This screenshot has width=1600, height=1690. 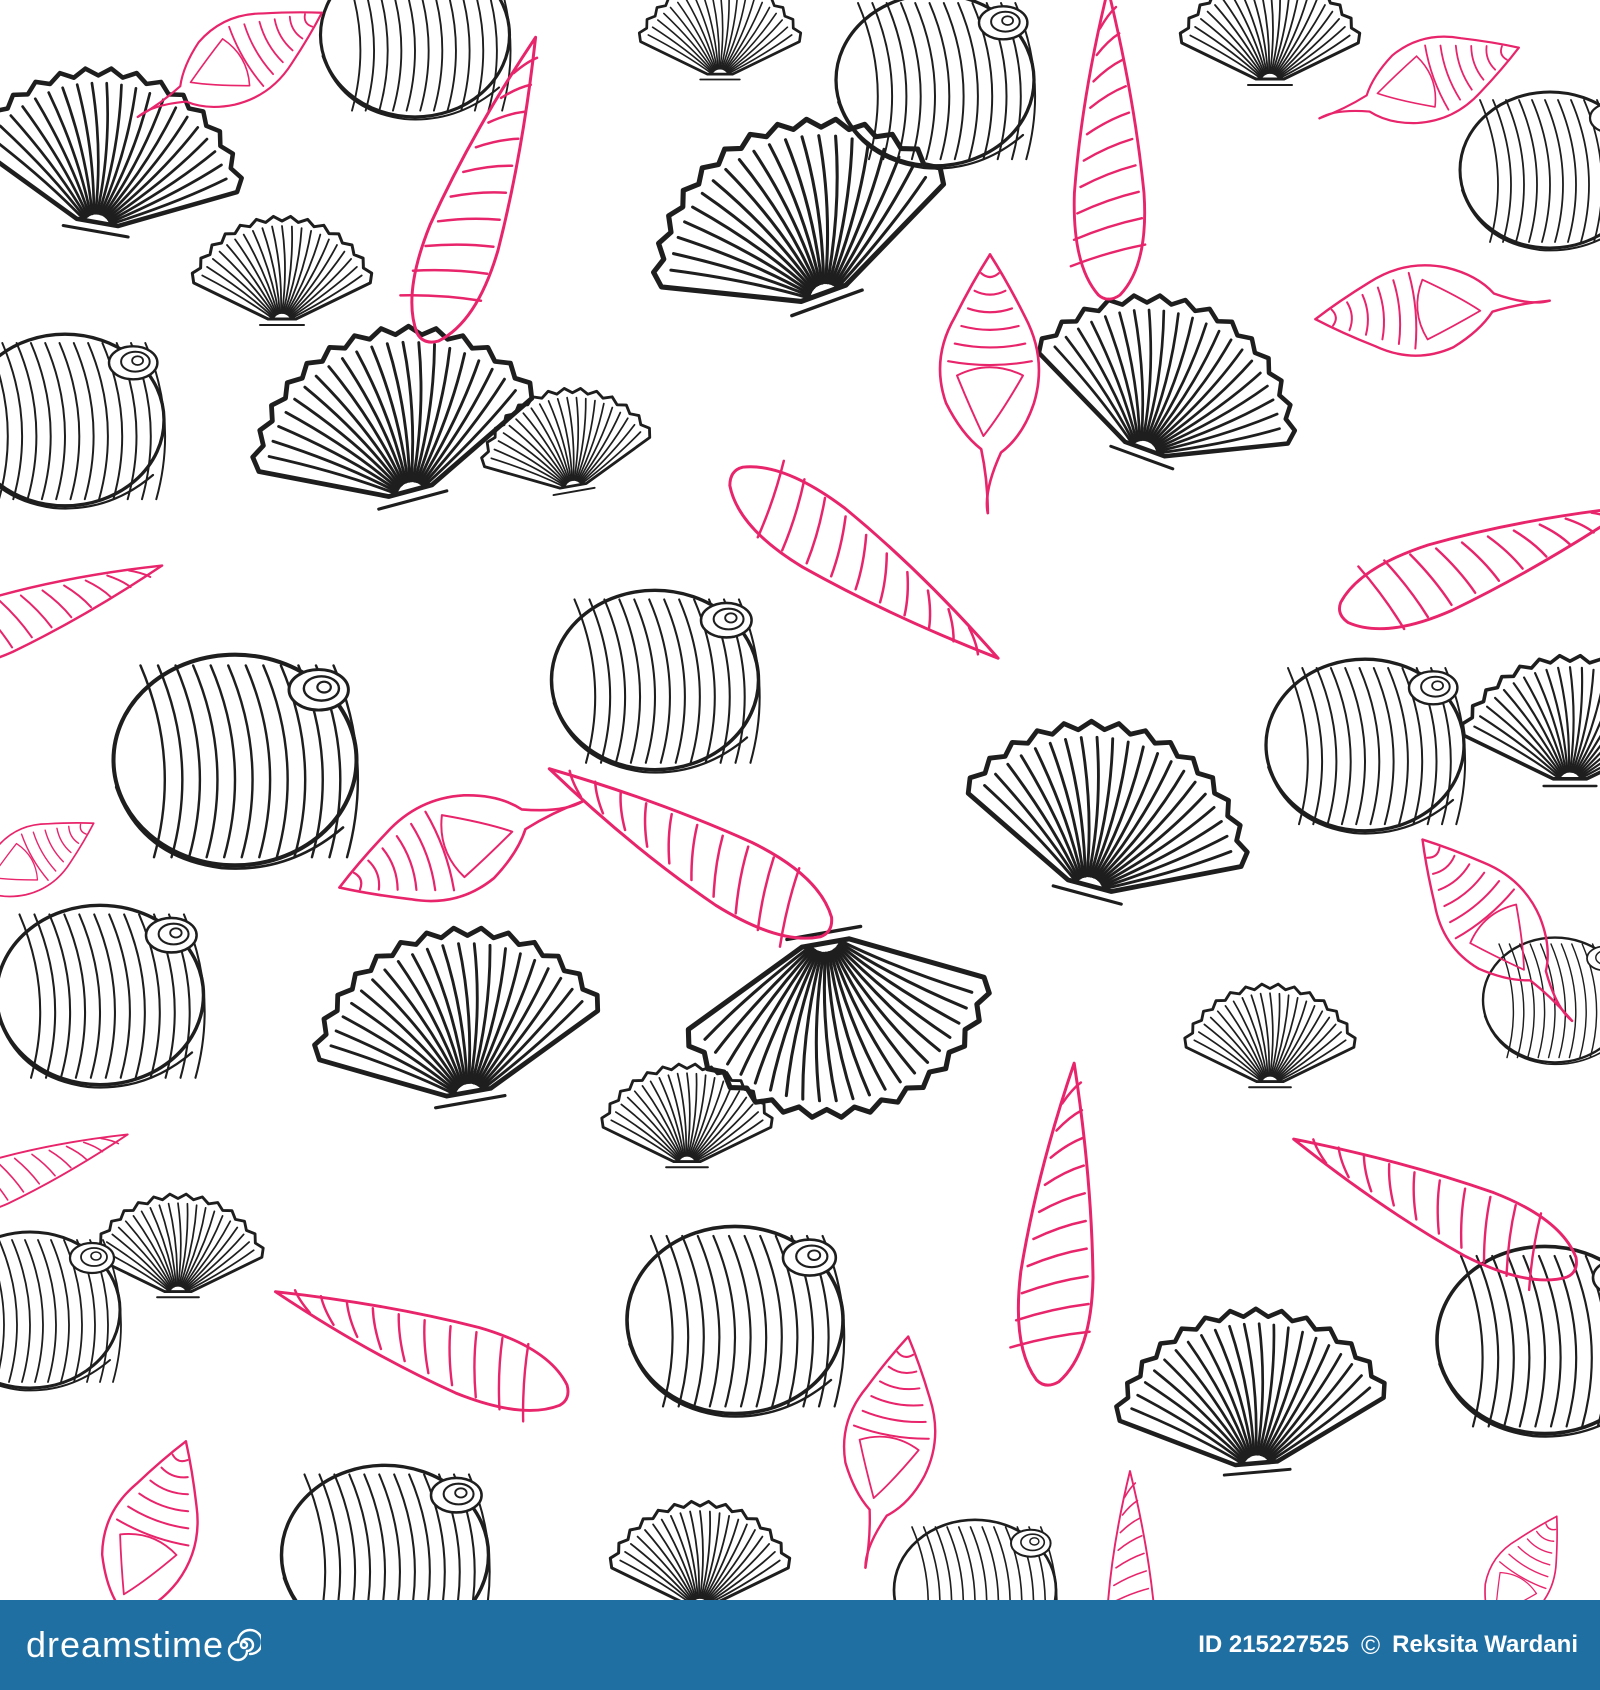 I want to click on dreamstime-logo: dreamstime, so click(x=144, y=1645).